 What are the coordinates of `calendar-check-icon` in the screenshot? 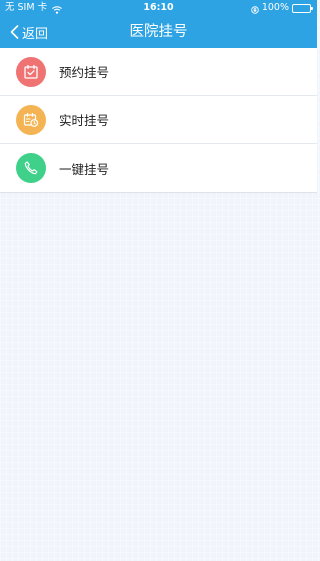 It's located at (31, 71).